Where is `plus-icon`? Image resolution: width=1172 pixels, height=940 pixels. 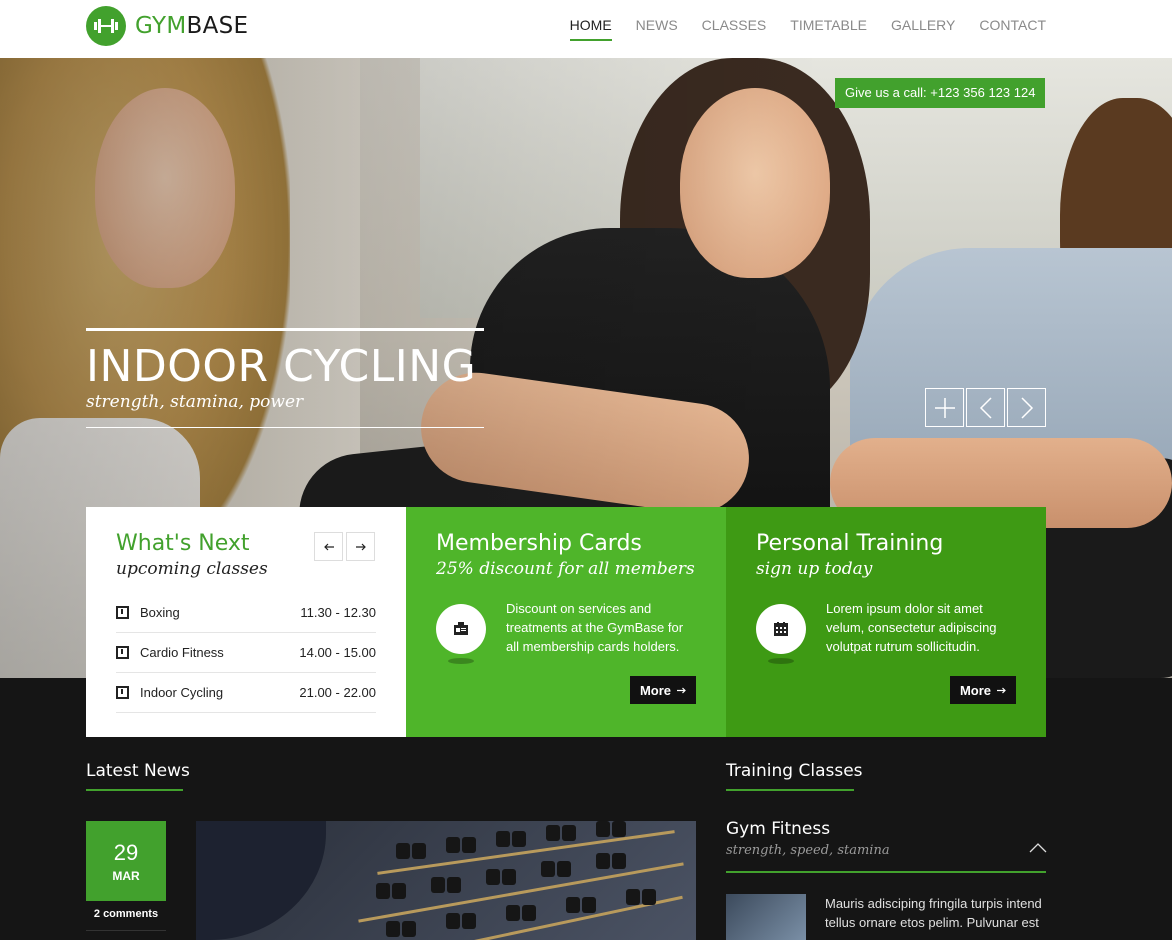
plus-icon is located at coordinates (944, 407).